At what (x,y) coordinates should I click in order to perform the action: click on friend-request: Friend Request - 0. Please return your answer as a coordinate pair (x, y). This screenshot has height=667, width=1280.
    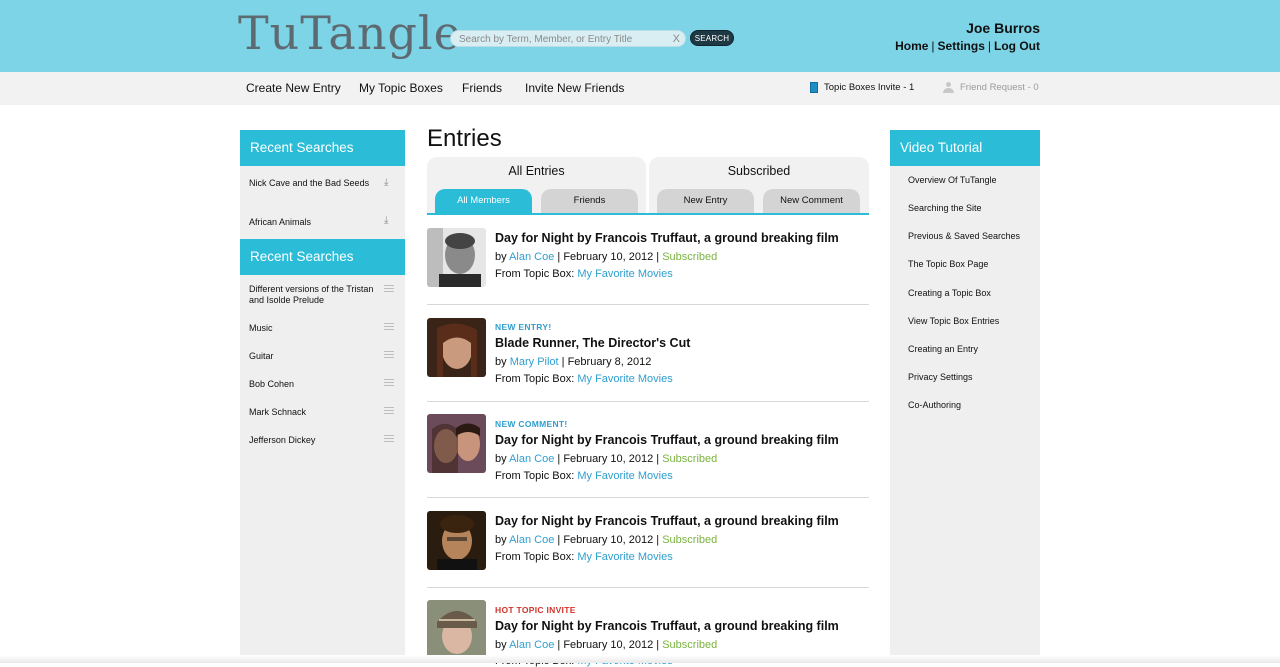
    Looking at the image, I should click on (991, 87).